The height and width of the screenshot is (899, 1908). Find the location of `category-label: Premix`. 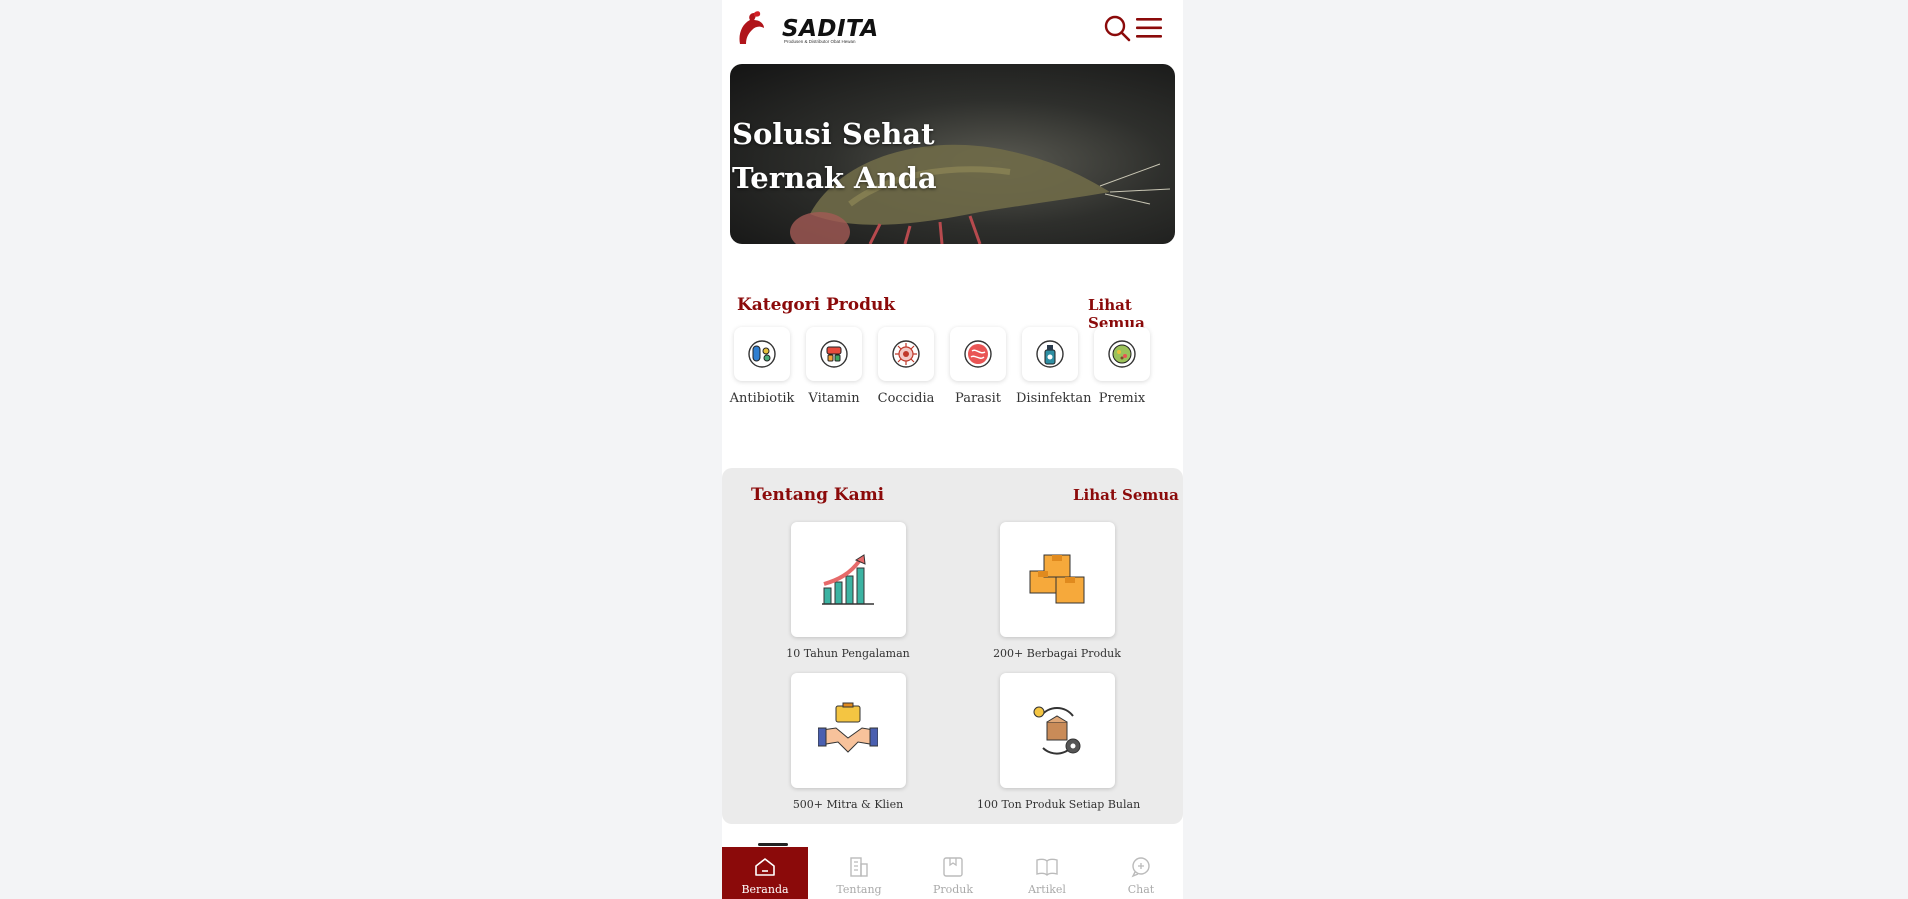

category-label: Premix is located at coordinates (1122, 398).